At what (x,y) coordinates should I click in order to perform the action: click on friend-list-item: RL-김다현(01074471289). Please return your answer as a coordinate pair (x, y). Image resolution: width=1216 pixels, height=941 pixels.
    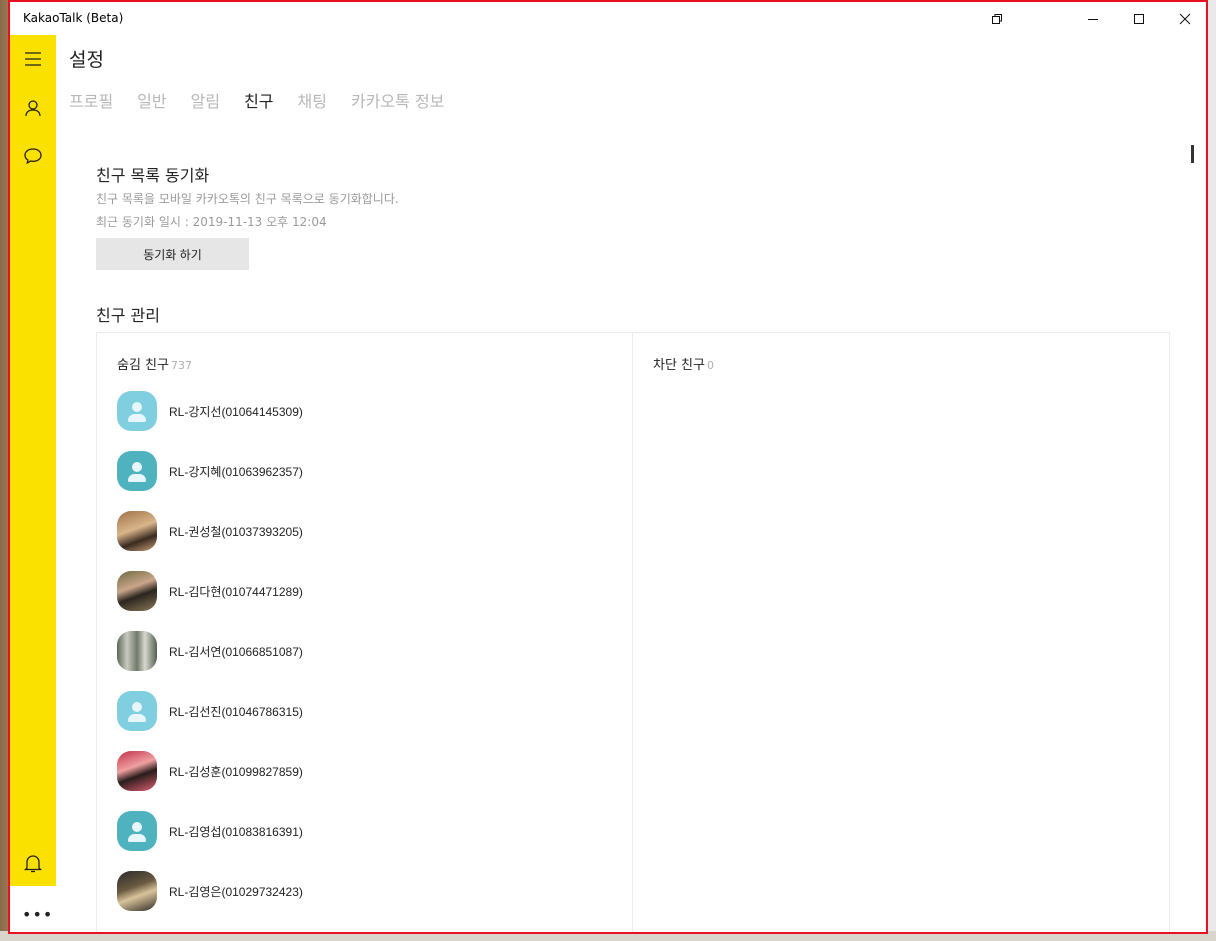
    Looking at the image, I should click on (210, 591).